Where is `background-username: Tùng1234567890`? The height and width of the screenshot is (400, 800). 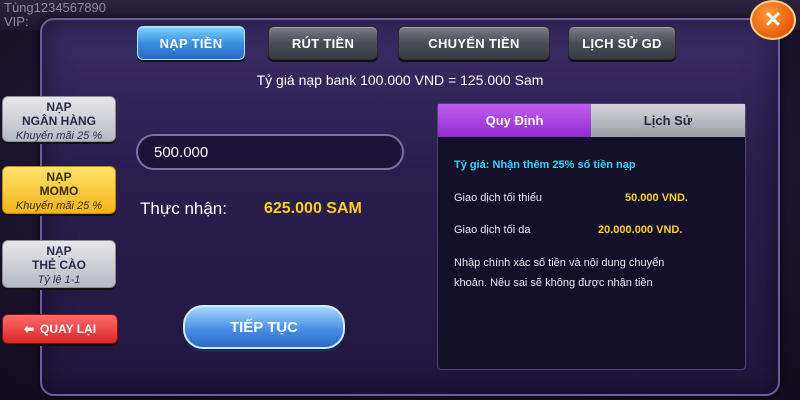 background-username: Tùng1234567890 is located at coordinates (55, 7).